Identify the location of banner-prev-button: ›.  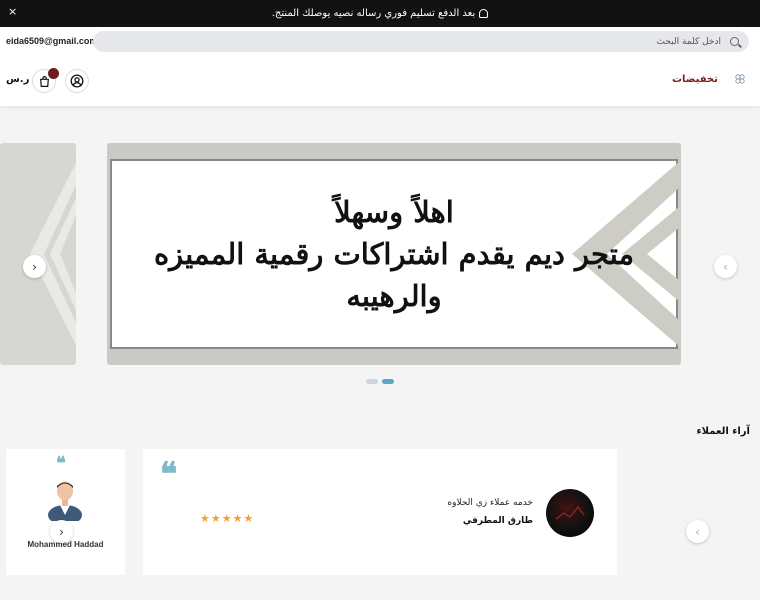
(34, 266).